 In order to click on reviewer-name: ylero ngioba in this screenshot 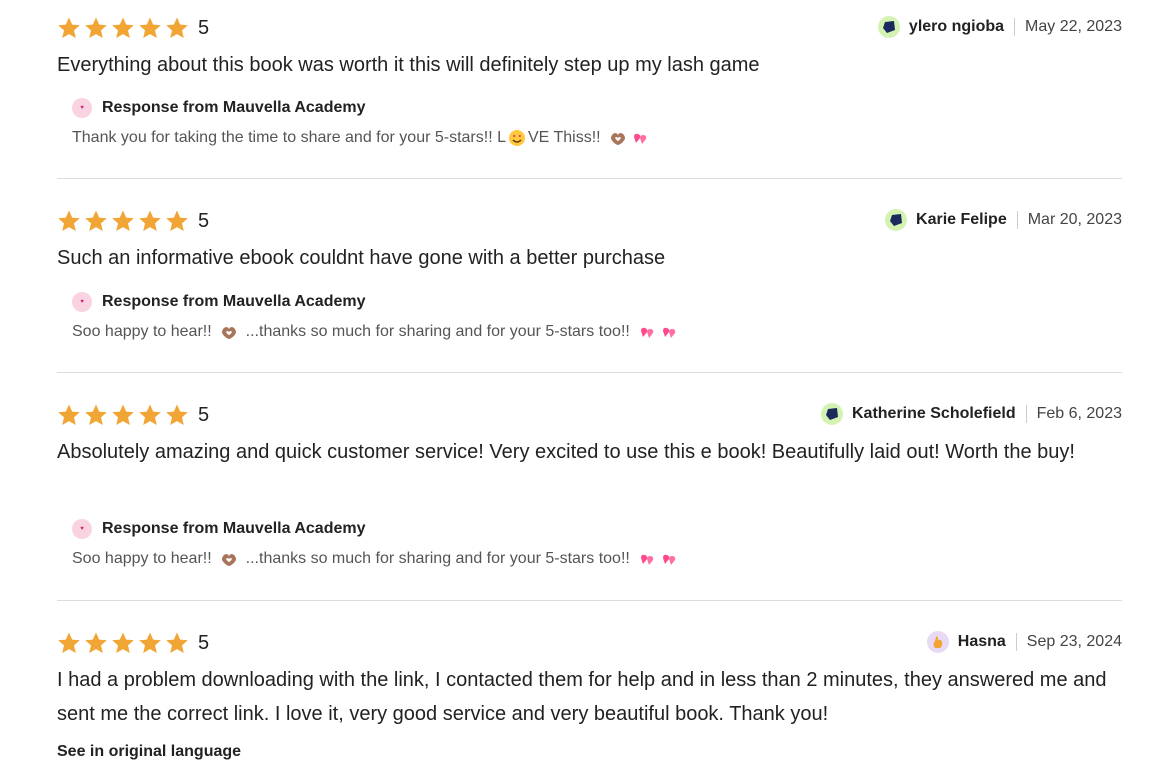, I will do `click(956, 27)`.